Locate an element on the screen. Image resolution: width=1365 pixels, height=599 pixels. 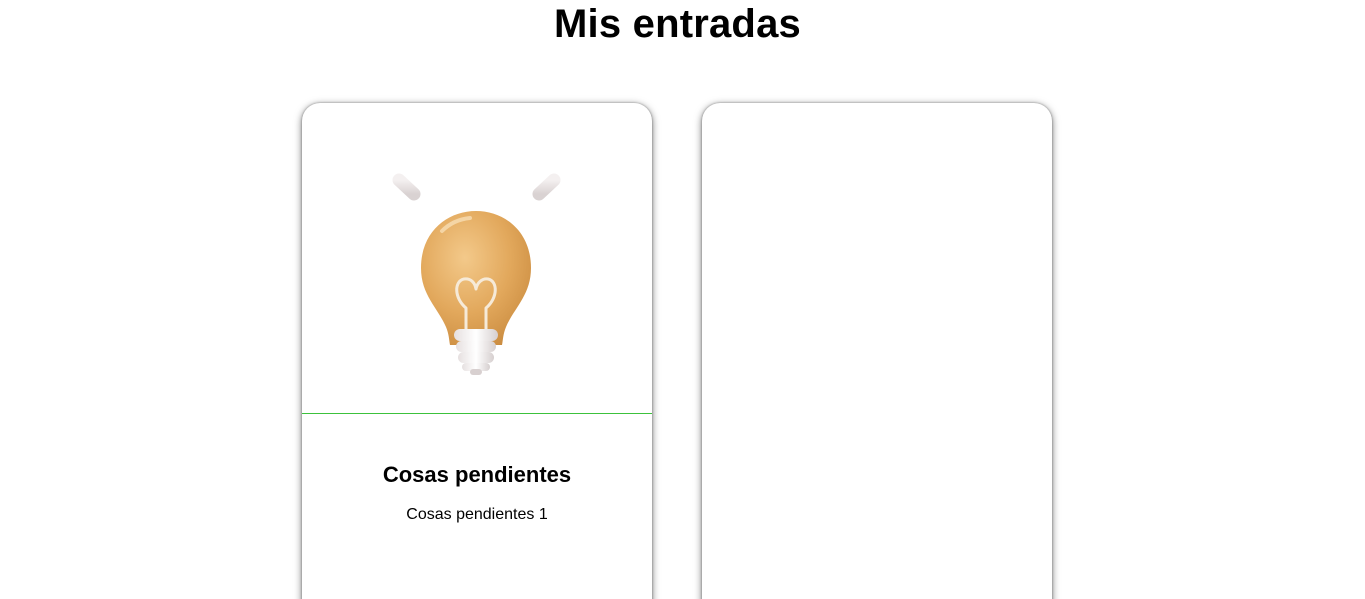
page-title: Mis entradas is located at coordinates (677, 24).